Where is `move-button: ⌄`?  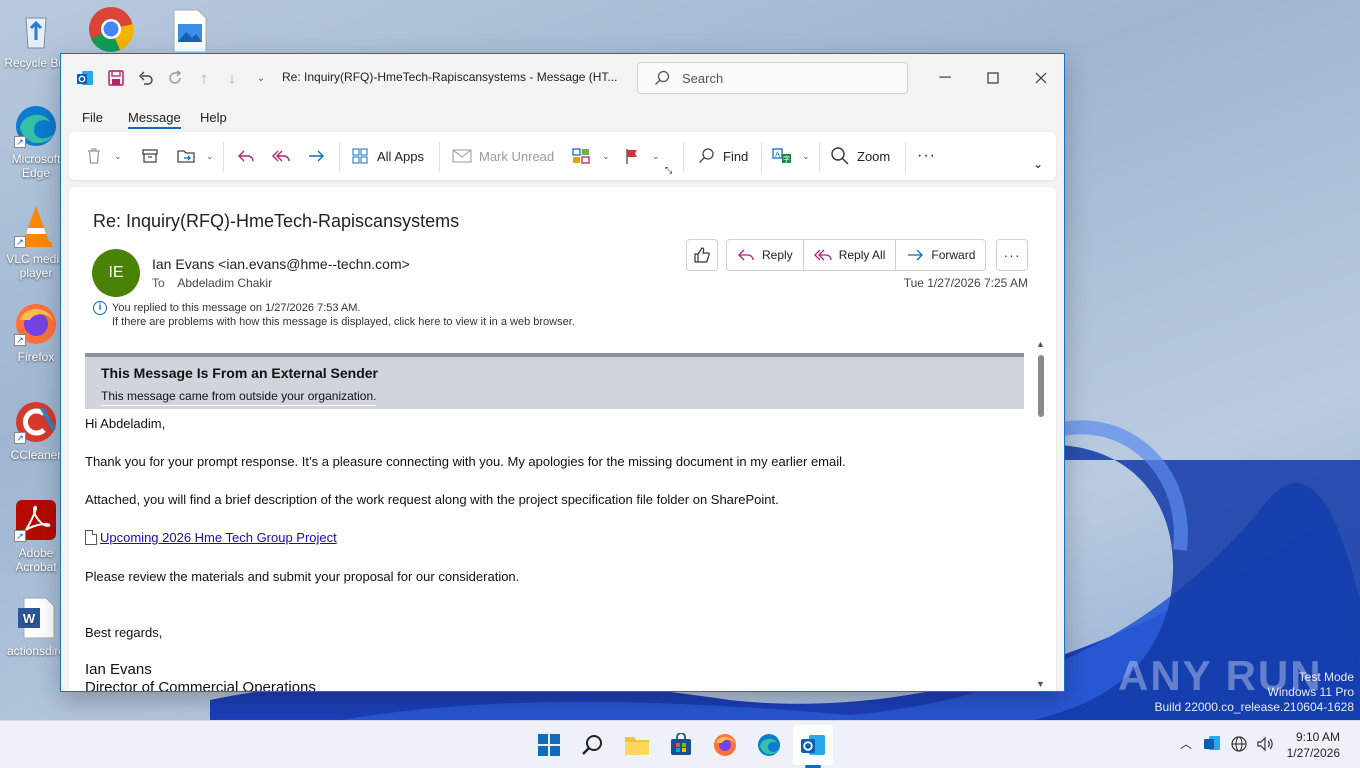 move-button: ⌄ is located at coordinates (194, 156).